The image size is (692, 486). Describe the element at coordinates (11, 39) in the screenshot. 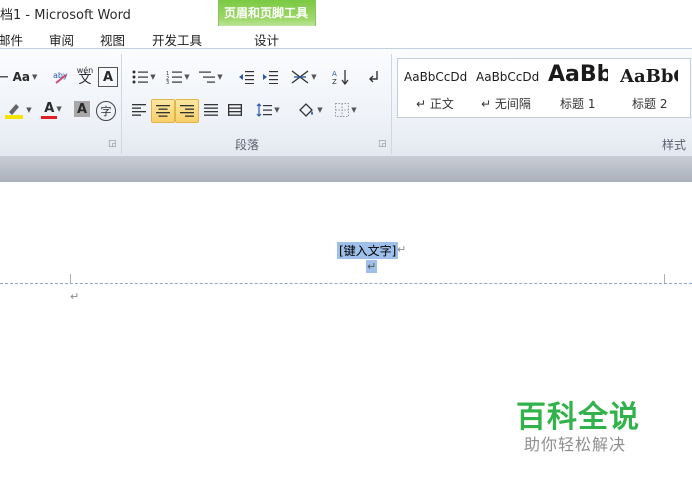

I see `tab-mailings: 邮件` at that location.